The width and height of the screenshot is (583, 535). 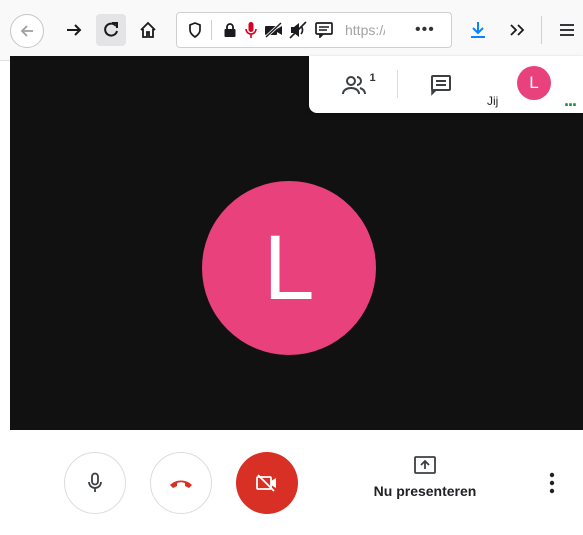 What do you see at coordinates (230, 30) in the screenshot?
I see `lock-icon` at bounding box center [230, 30].